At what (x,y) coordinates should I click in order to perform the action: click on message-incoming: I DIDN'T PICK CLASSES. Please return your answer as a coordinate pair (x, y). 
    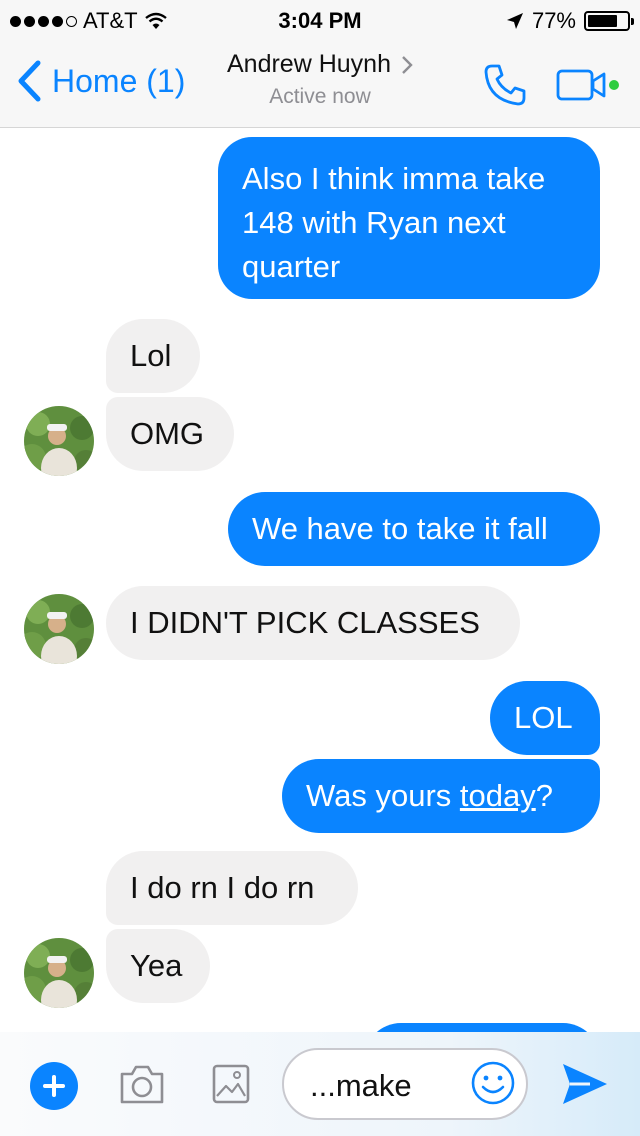
    Looking at the image, I should click on (313, 623).